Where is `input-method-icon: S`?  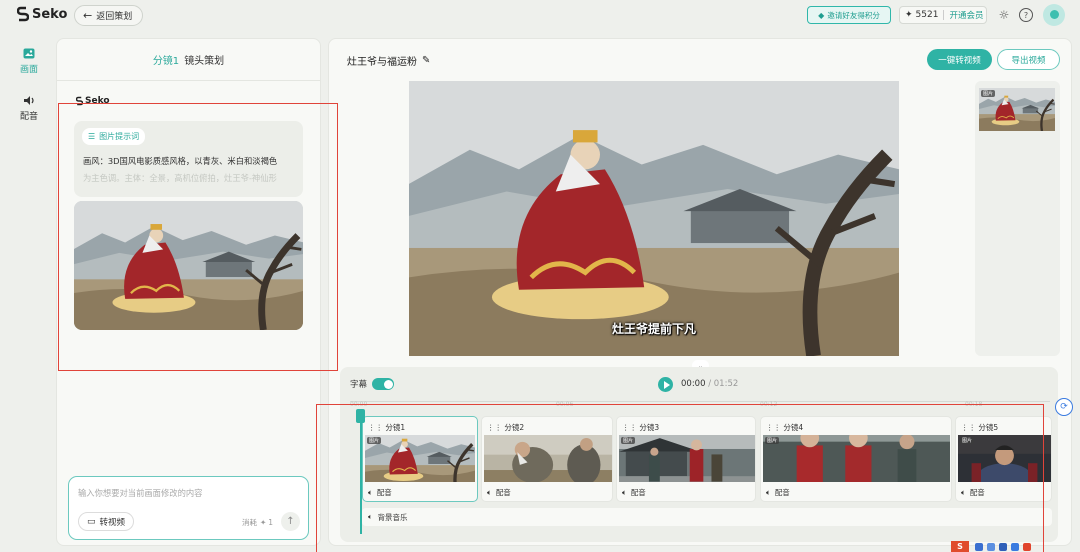 input-method-icon: S is located at coordinates (960, 546).